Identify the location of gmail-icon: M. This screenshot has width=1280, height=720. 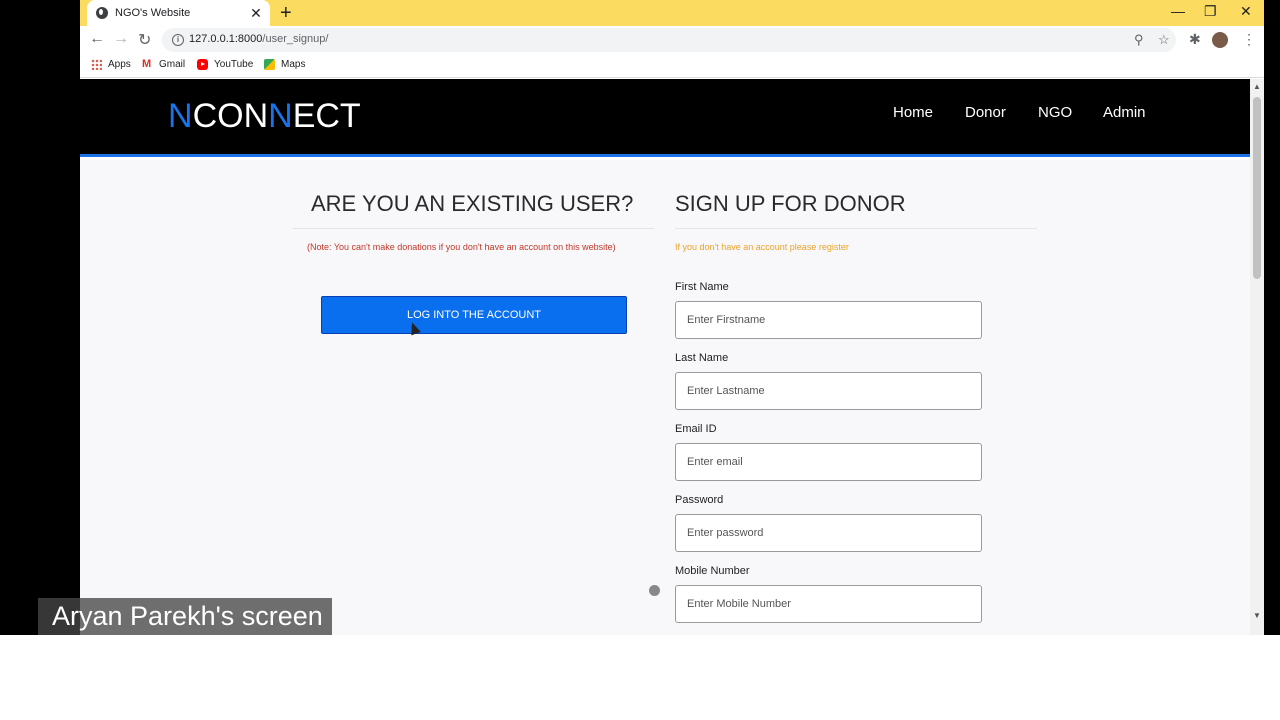
(147, 64).